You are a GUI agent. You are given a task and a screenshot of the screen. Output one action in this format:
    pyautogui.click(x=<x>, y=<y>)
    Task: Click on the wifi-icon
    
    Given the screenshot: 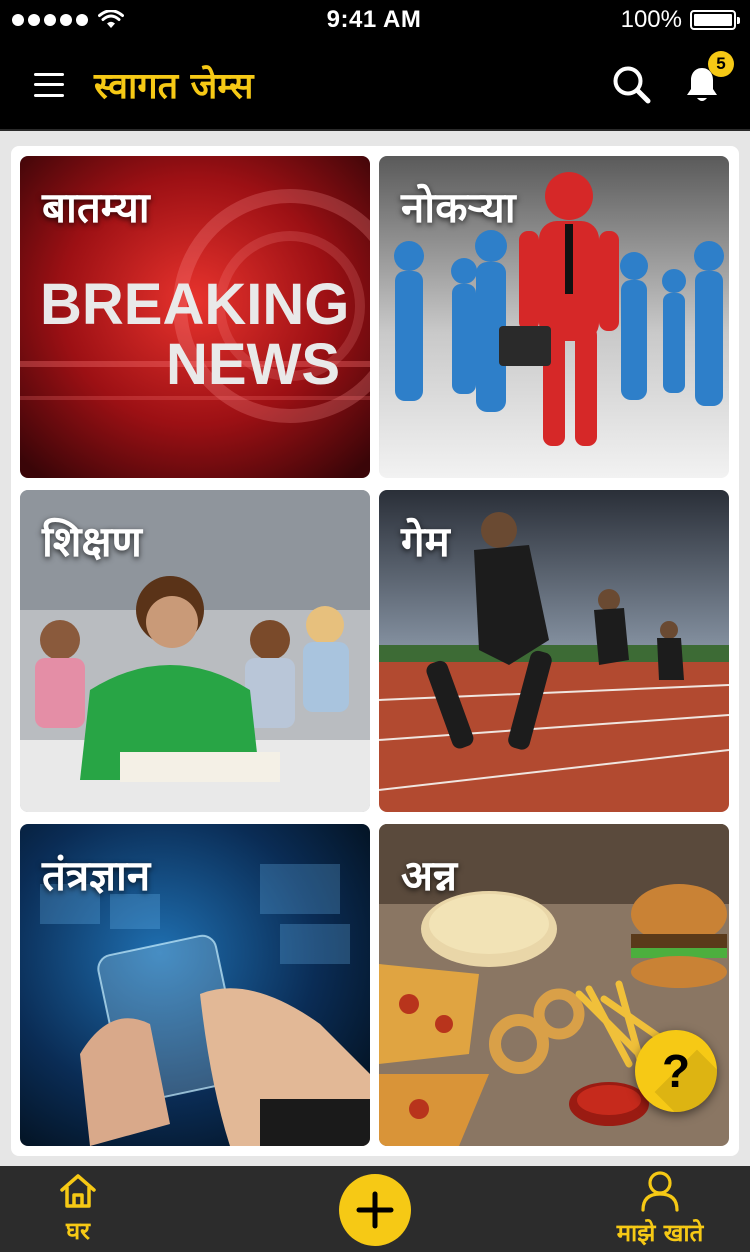 What is the action you would take?
    pyautogui.click(x=111, y=19)
    